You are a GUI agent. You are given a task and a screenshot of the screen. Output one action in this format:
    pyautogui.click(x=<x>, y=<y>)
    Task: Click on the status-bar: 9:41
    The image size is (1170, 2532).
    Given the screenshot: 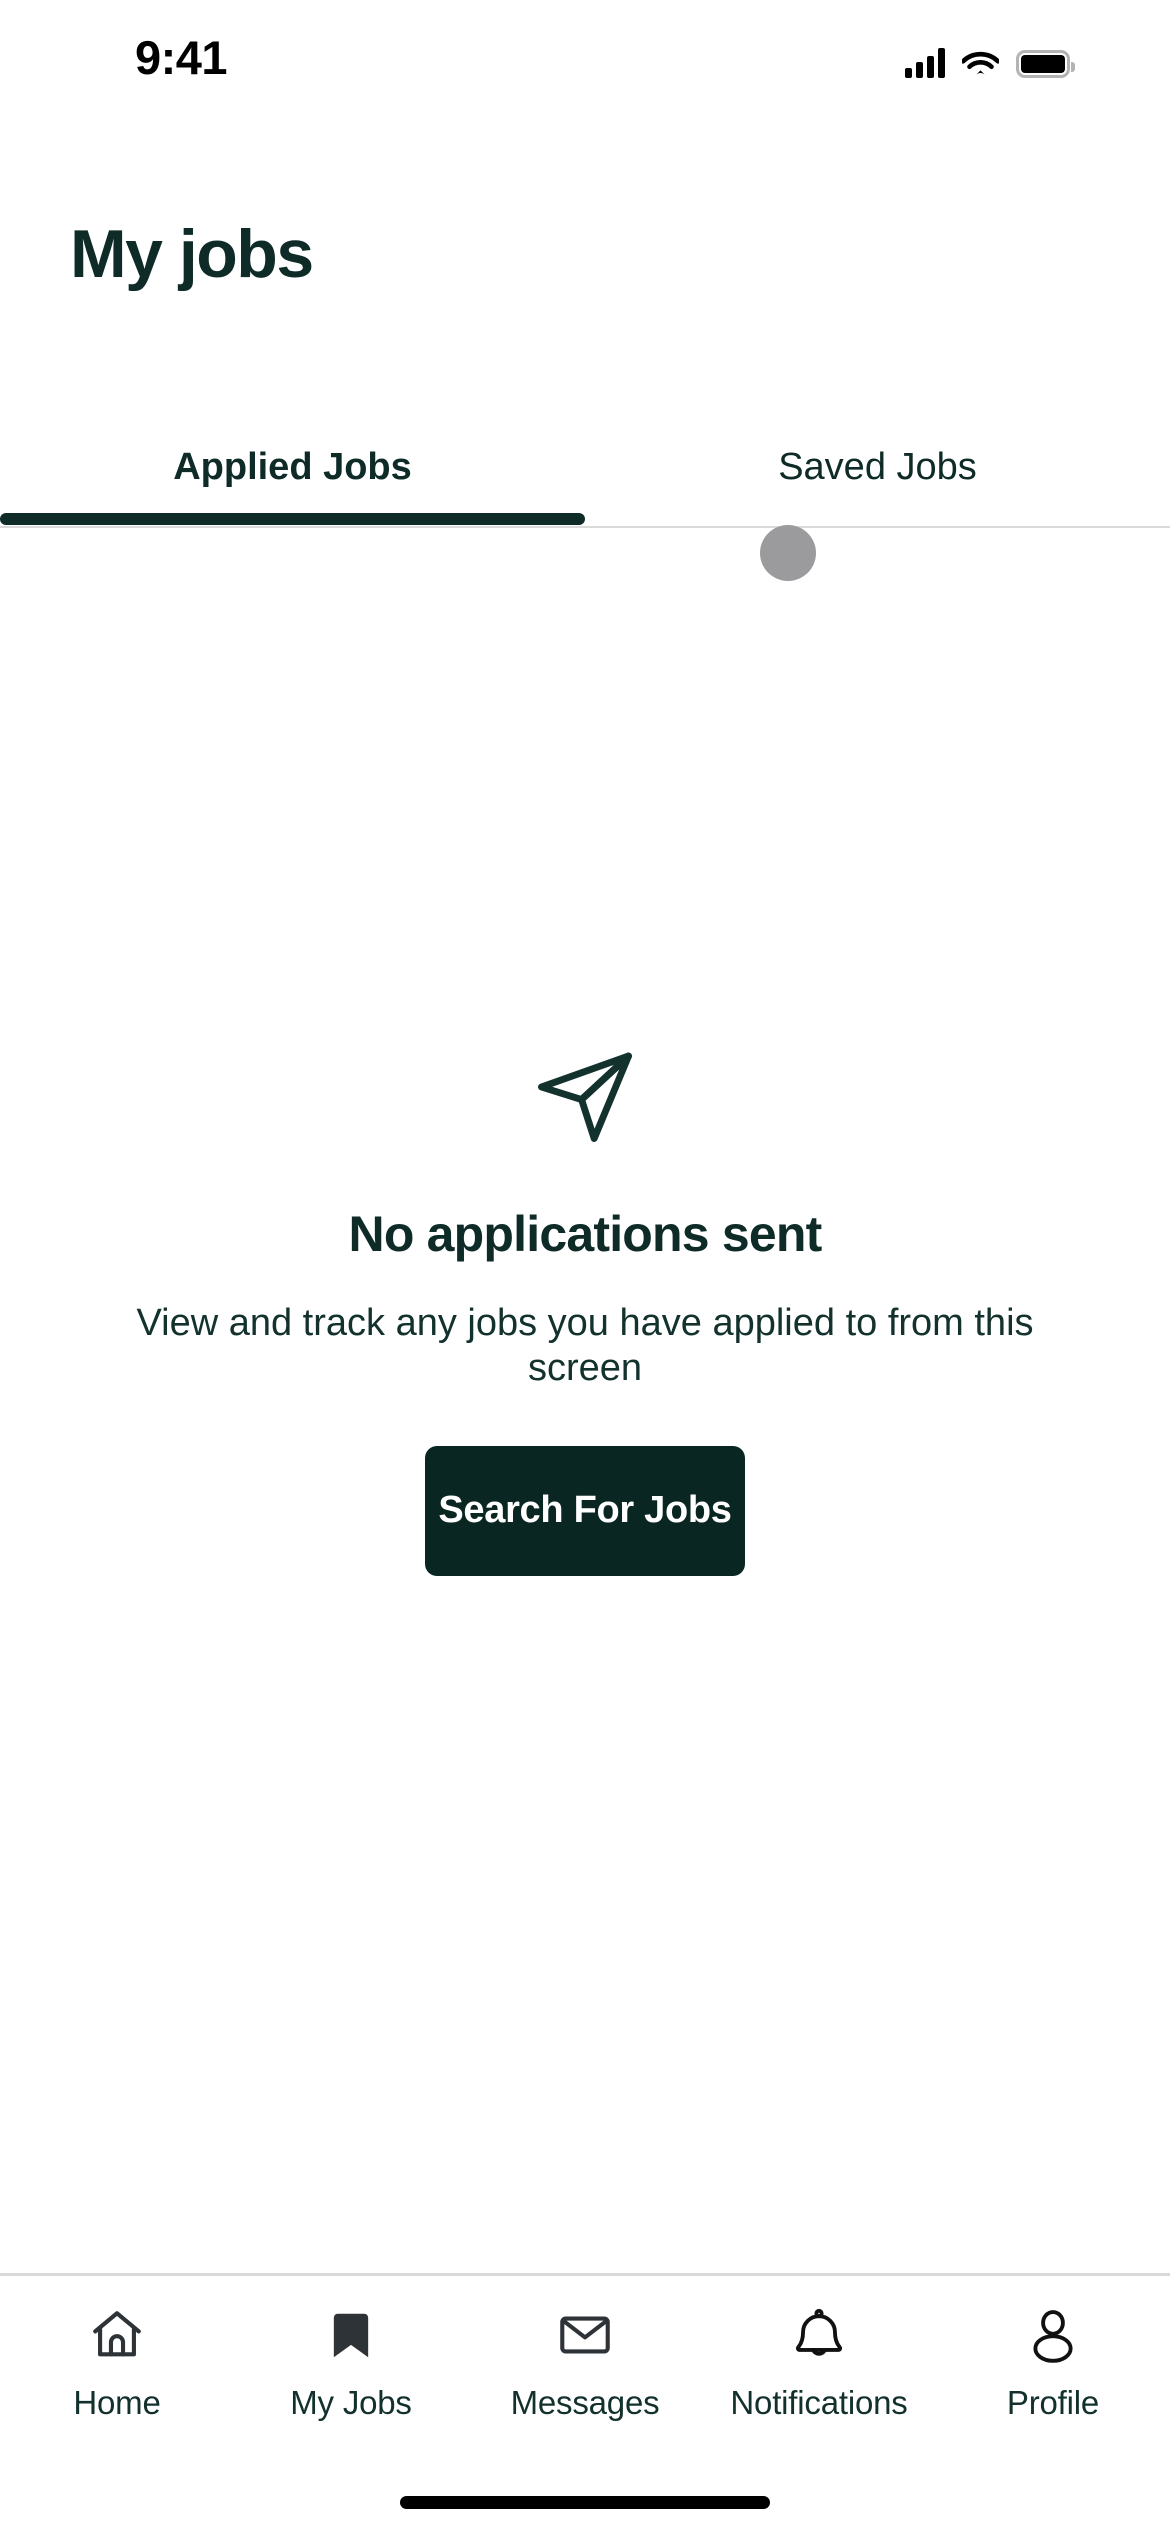 What is the action you would take?
    pyautogui.click(x=585, y=55)
    